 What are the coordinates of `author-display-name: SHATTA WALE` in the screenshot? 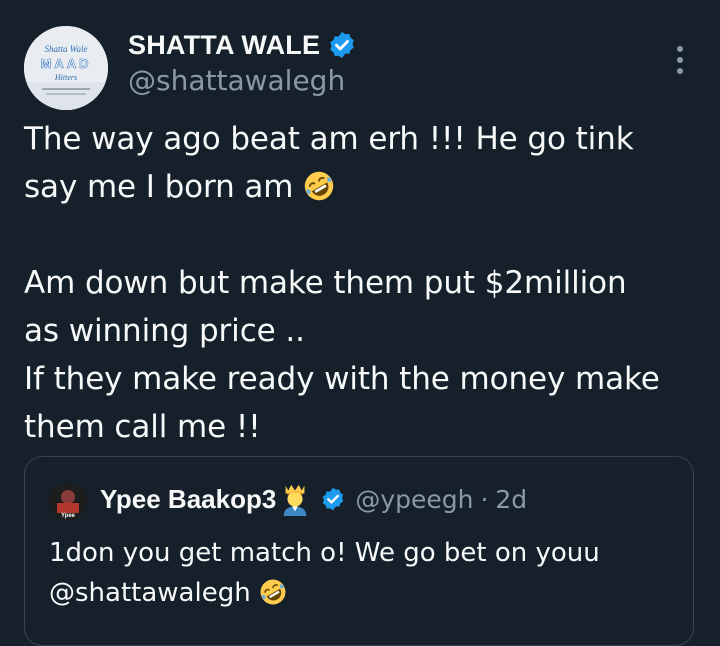 It's located at (242, 45).